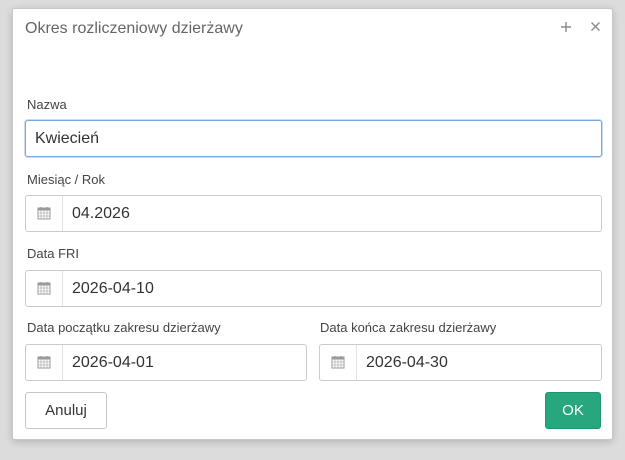 The height and width of the screenshot is (460, 625). I want to click on cancel-button: Anuluj, so click(66, 410).